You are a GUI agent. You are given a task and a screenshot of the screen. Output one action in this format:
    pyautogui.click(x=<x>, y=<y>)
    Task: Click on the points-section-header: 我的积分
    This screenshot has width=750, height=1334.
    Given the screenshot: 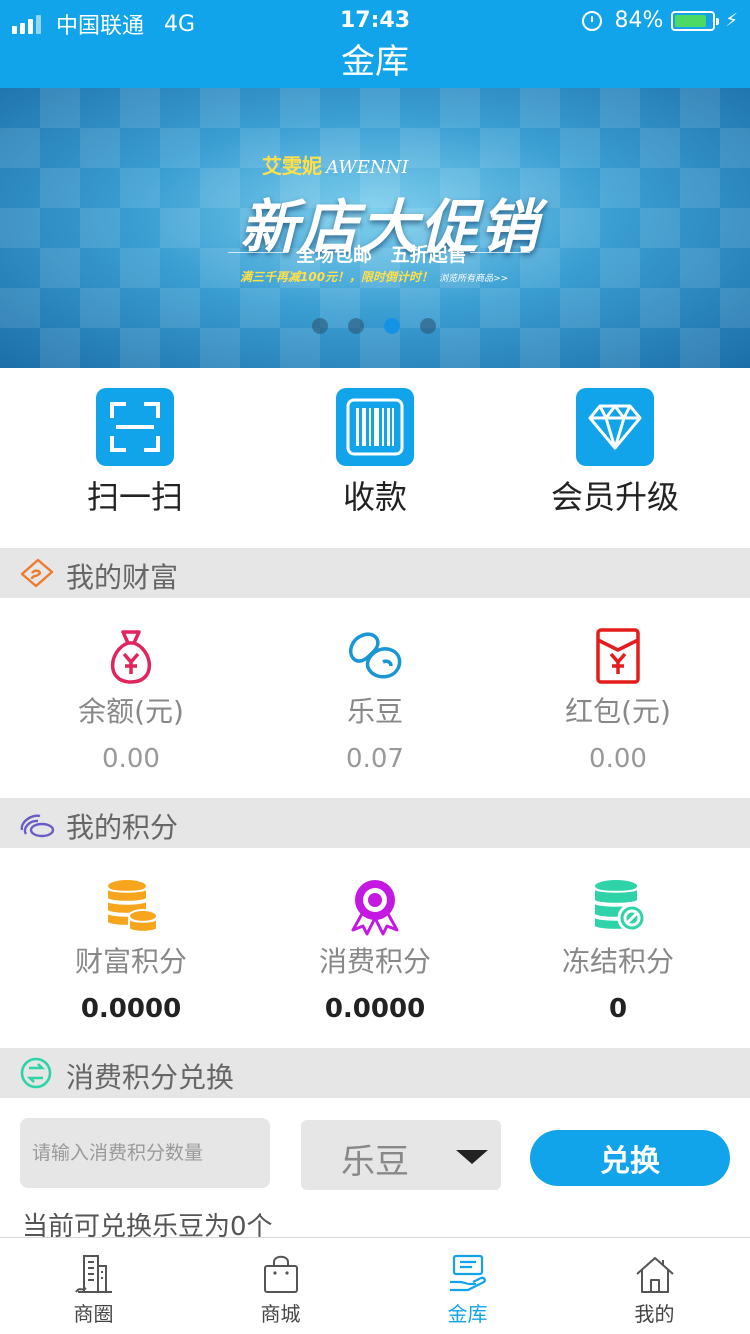 What is the action you would take?
    pyautogui.click(x=375, y=823)
    